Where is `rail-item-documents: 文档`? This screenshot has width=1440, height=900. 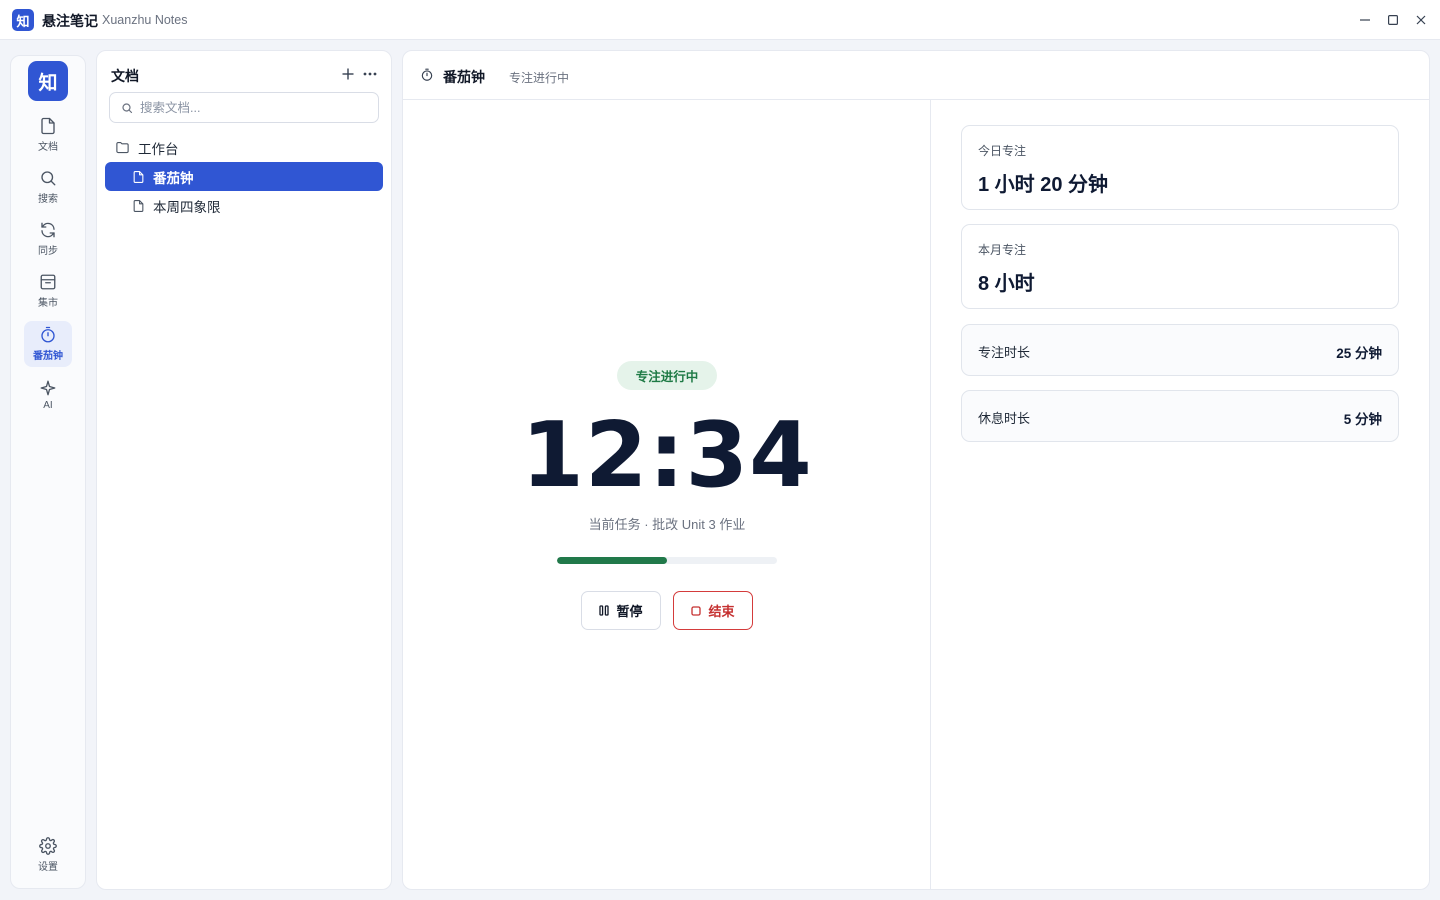 rail-item-documents: 文档 is located at coordinates (48, 135).